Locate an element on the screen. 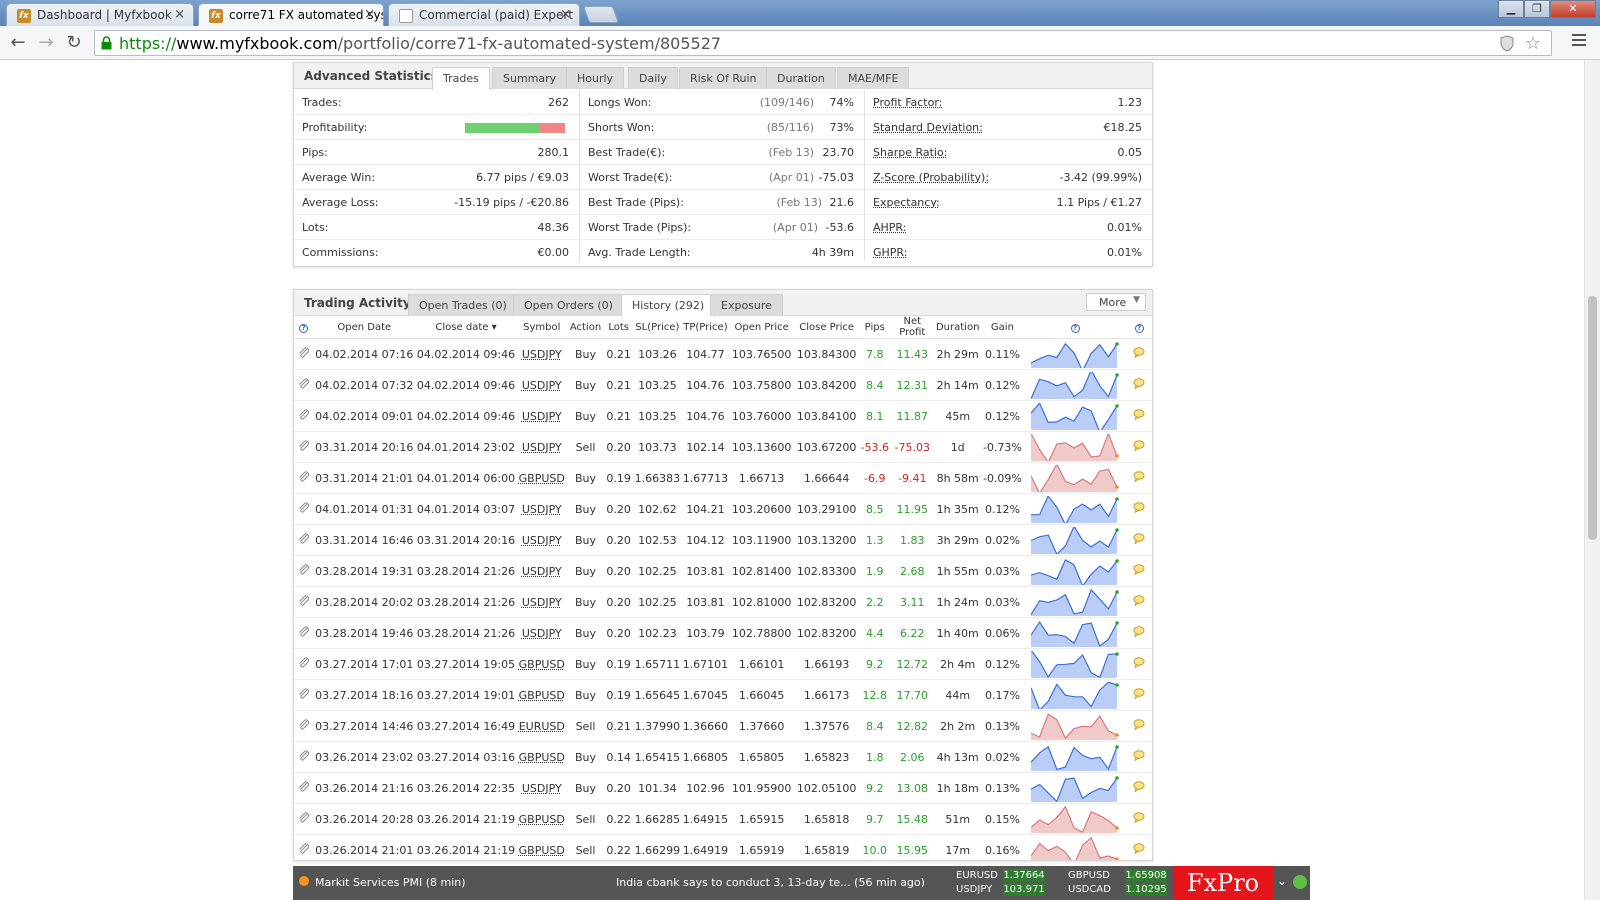 This screenshot has width=1600, height=900. menu-icon is located at coordinates (1579, 41).